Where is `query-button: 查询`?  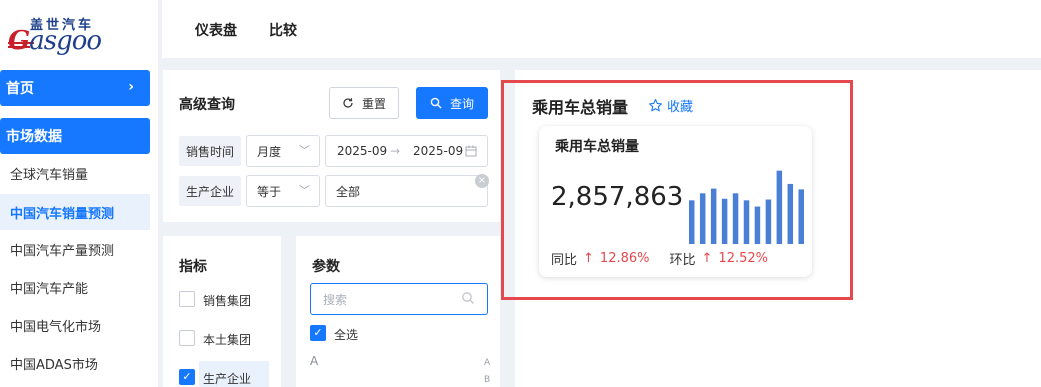 query-button: 查询 is located at coordinates (452, 103).